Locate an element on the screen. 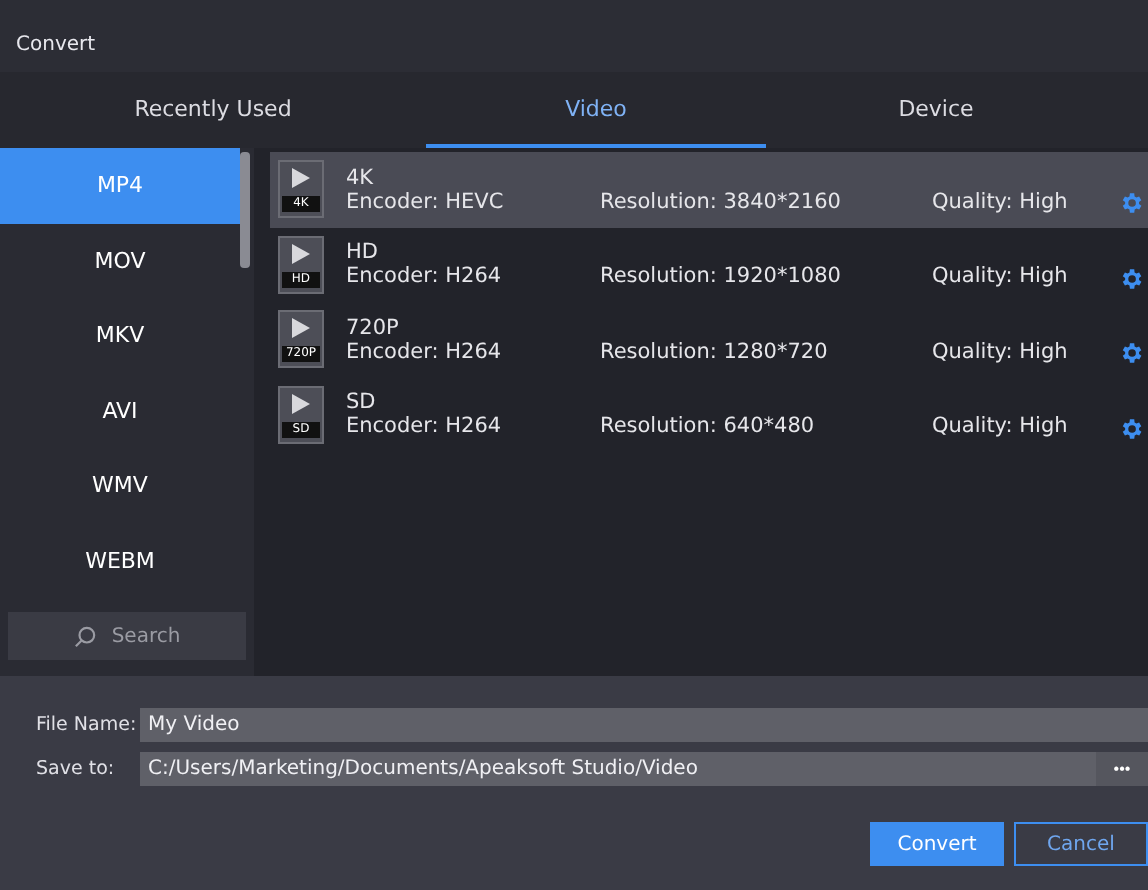  tab: Device is located at coordinates (936, 110).